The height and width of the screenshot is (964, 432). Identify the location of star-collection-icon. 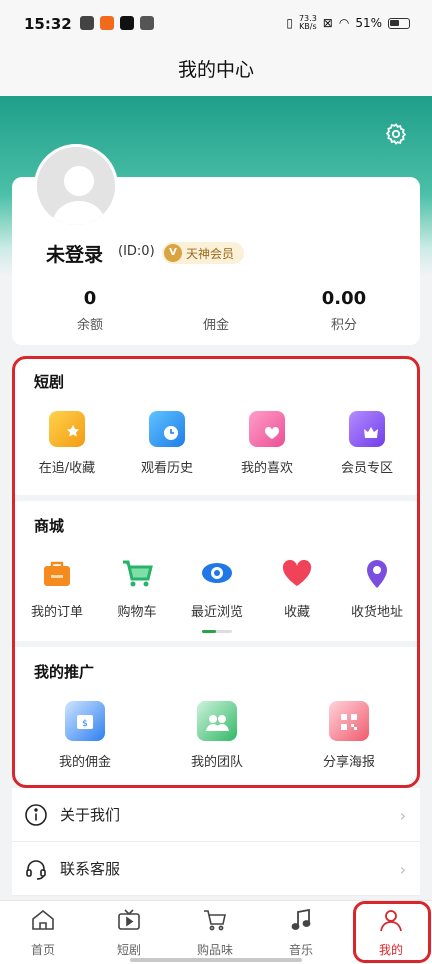
(67, 429).